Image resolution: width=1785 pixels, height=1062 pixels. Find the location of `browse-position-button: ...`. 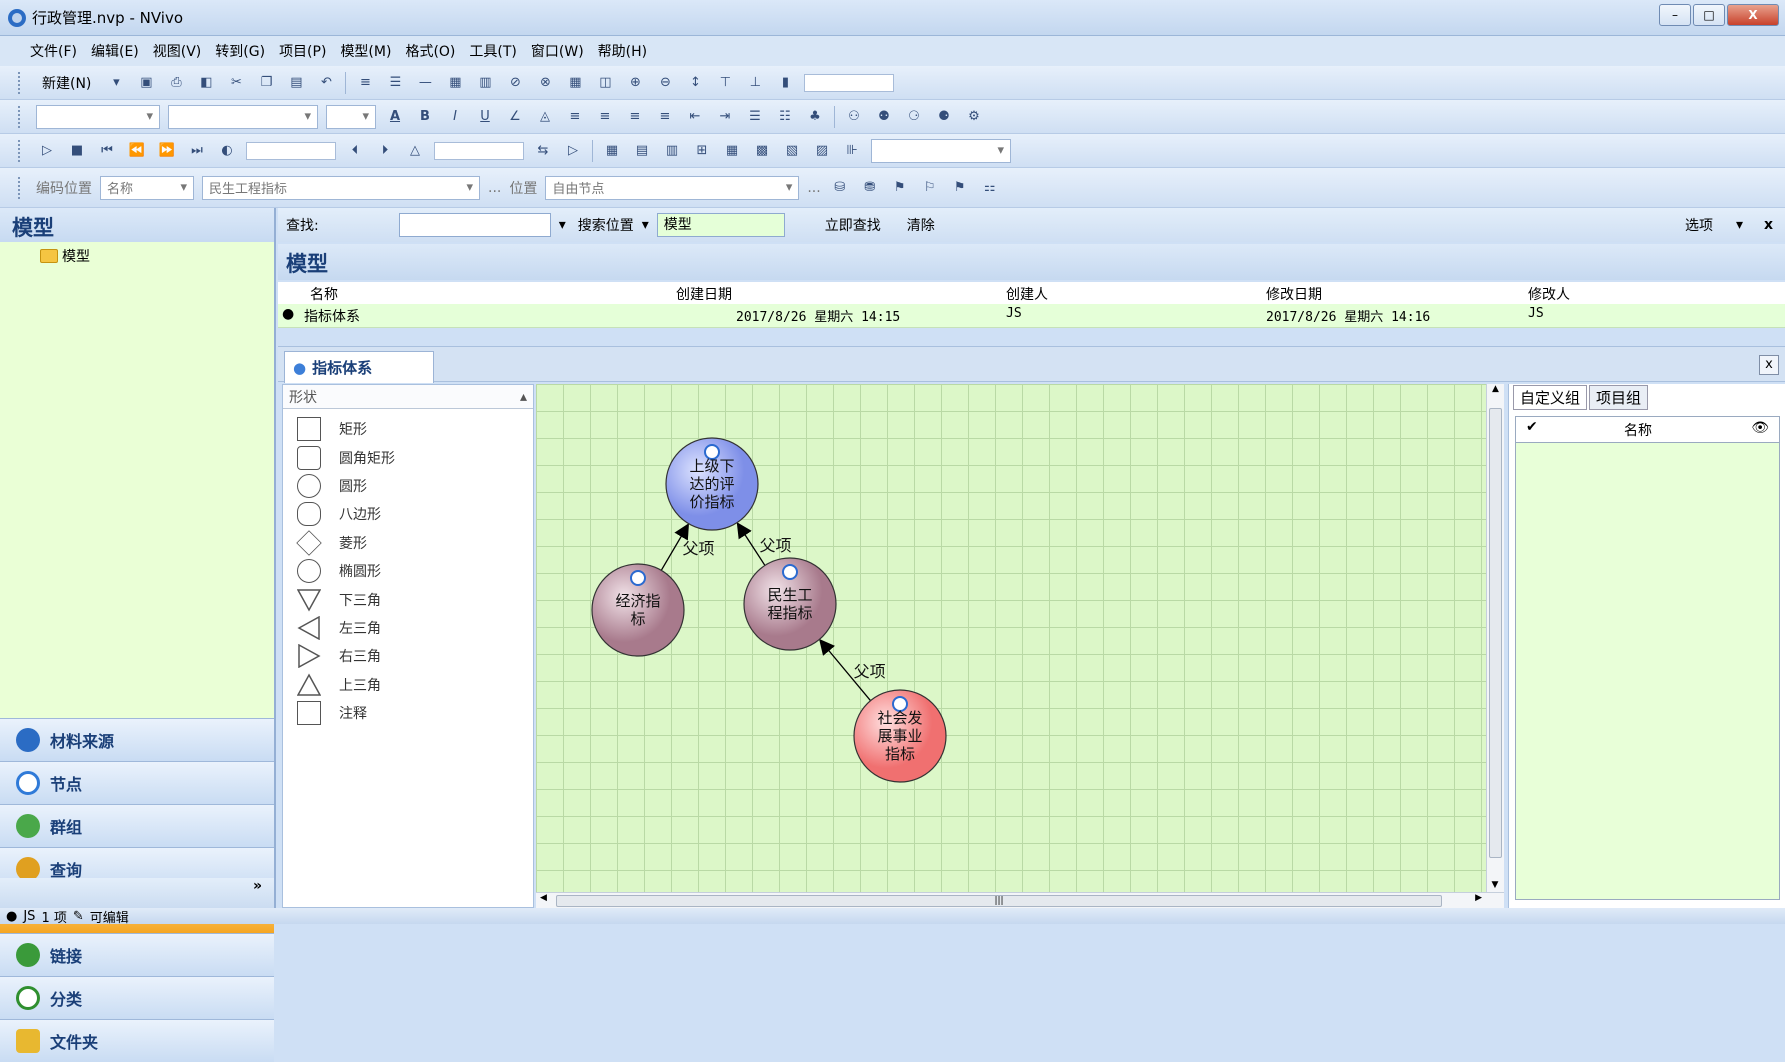

browse-position-button: ... is located at coordinates (813, 188).